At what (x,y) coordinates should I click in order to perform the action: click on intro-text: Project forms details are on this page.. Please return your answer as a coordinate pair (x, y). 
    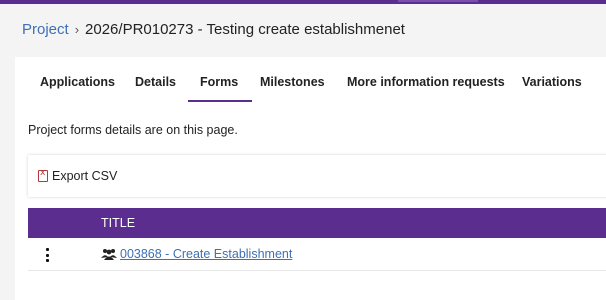
    Looking at the image, I should click on (133, 130).